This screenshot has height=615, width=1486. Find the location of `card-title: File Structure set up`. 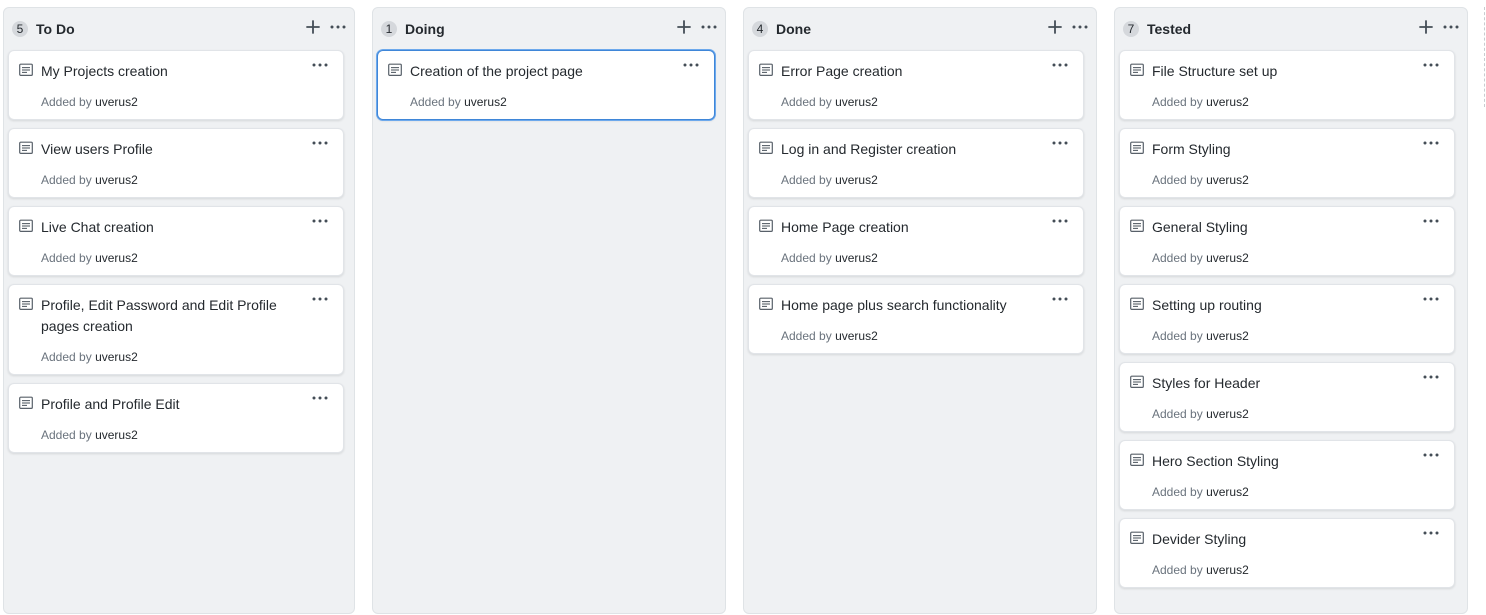

card-title: File Structure set up is located at coordinates (1215, 71).